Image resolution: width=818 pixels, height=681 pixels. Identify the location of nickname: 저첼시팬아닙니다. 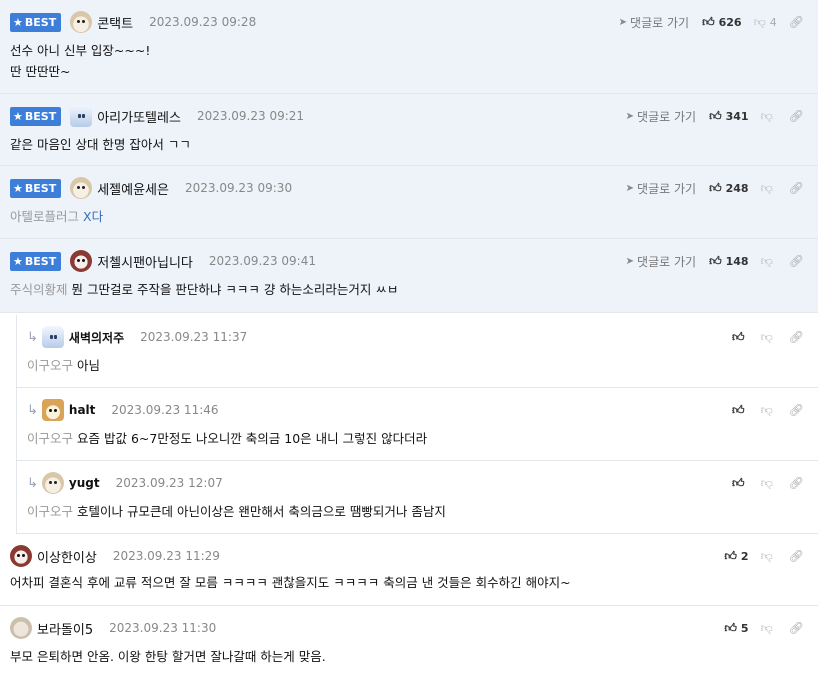
(145, 261).